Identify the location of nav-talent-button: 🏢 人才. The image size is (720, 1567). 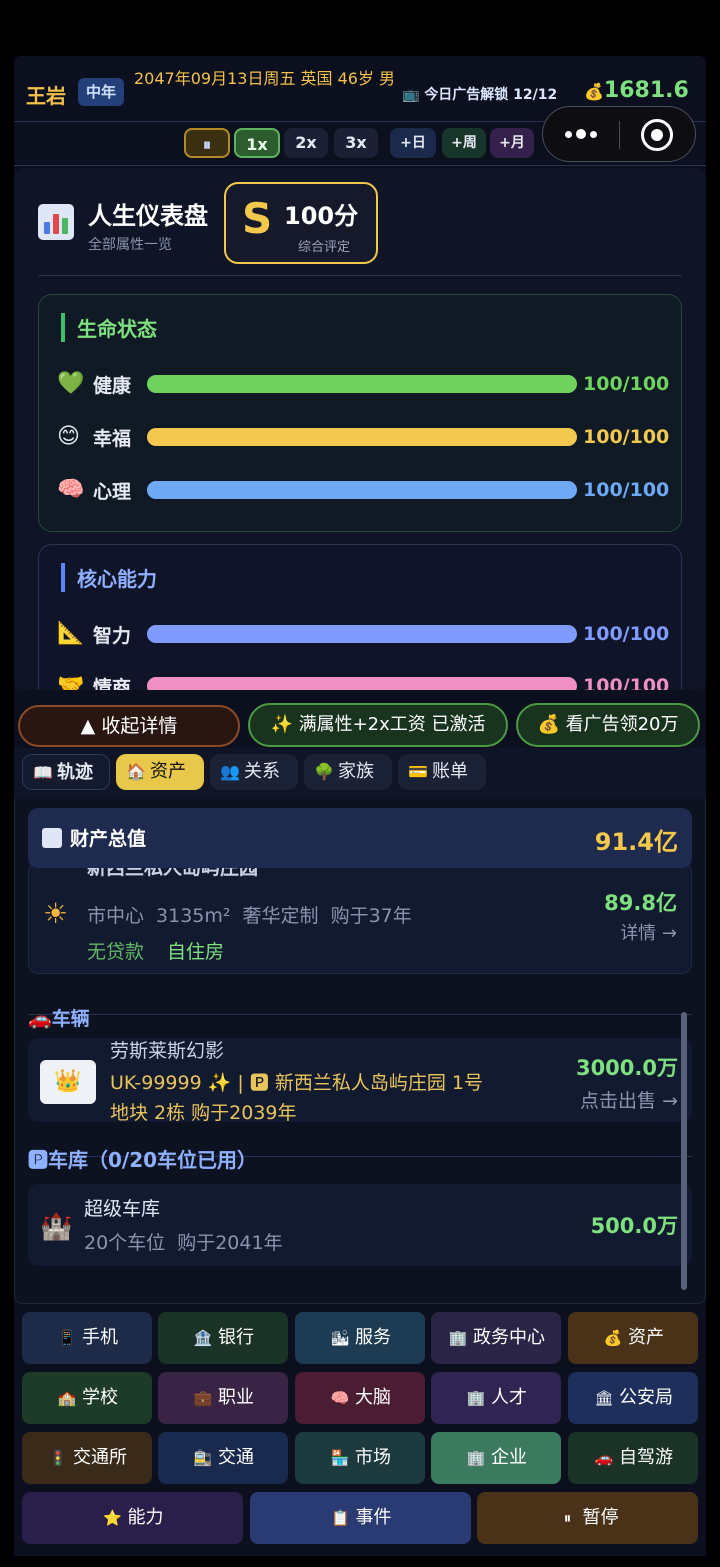
(496, 1398).